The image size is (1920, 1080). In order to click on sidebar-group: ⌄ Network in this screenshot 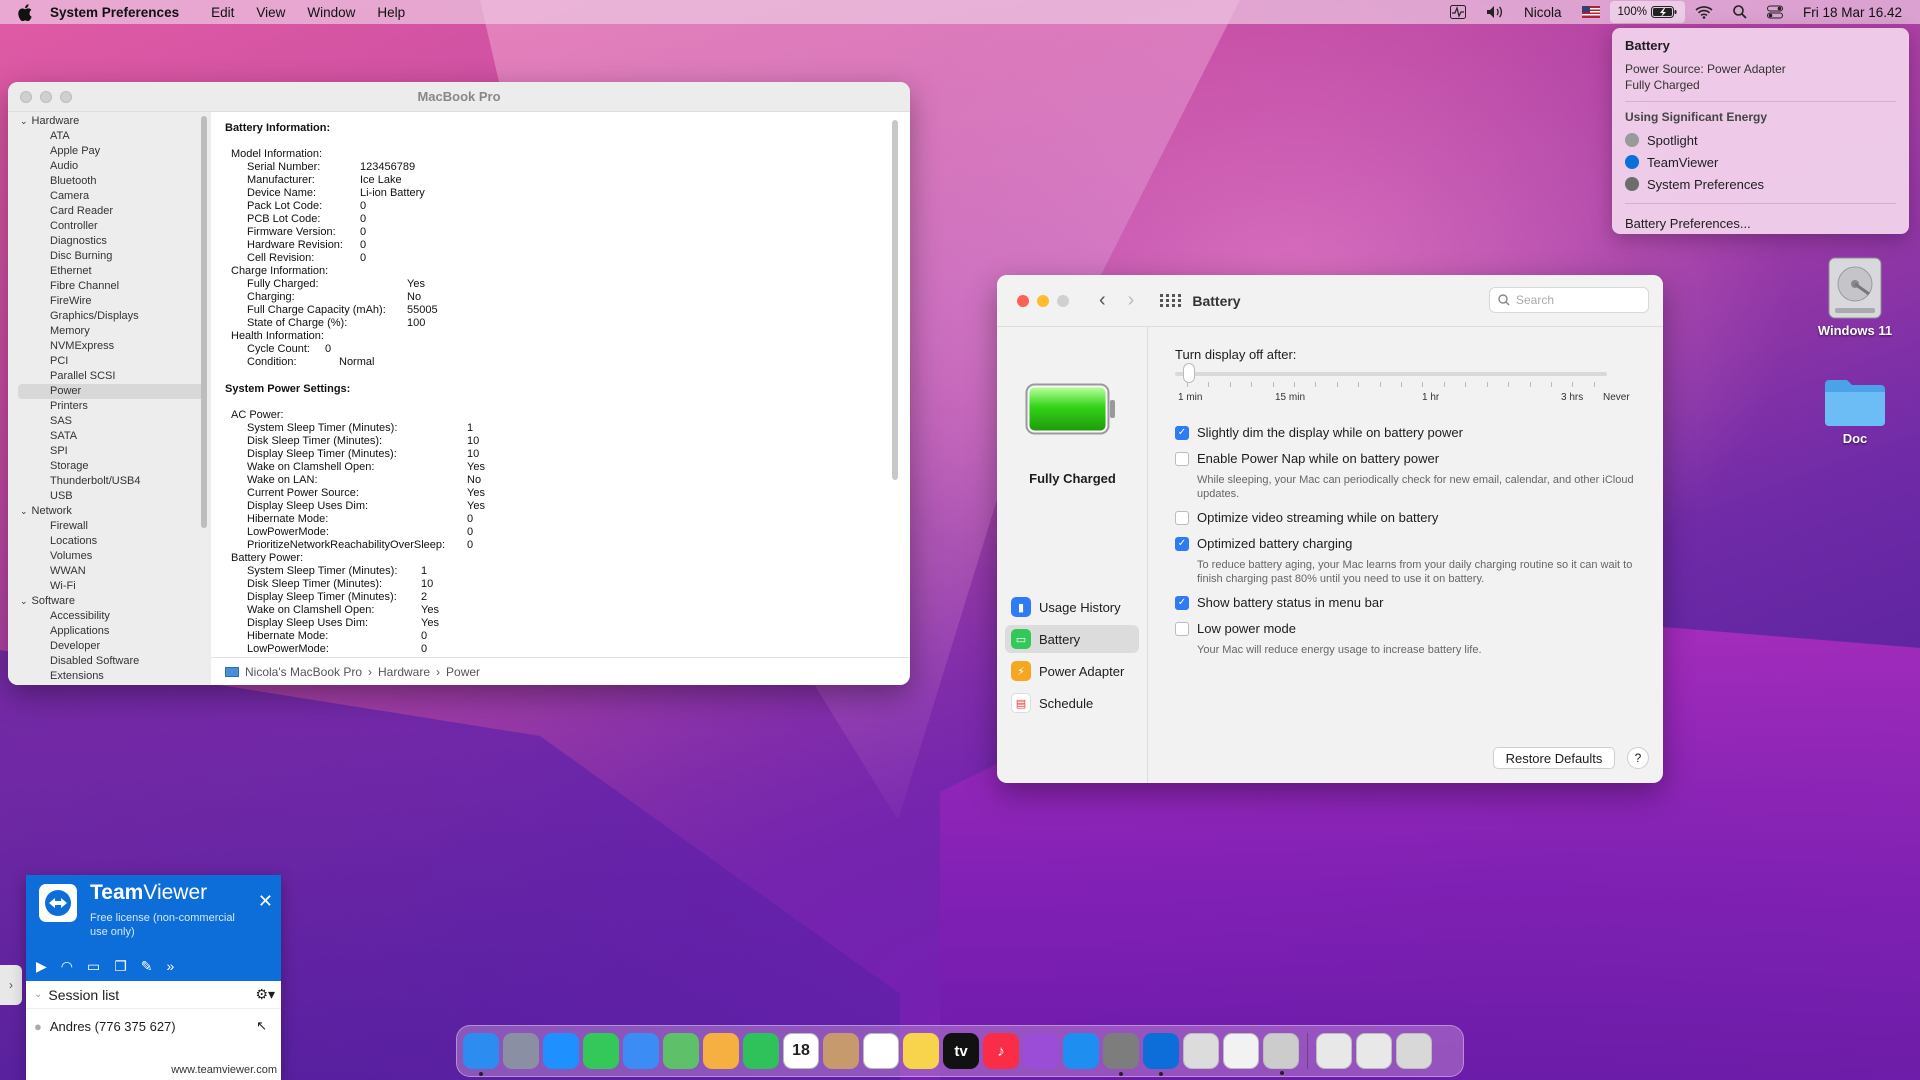, I will do `click(109, 511)`.